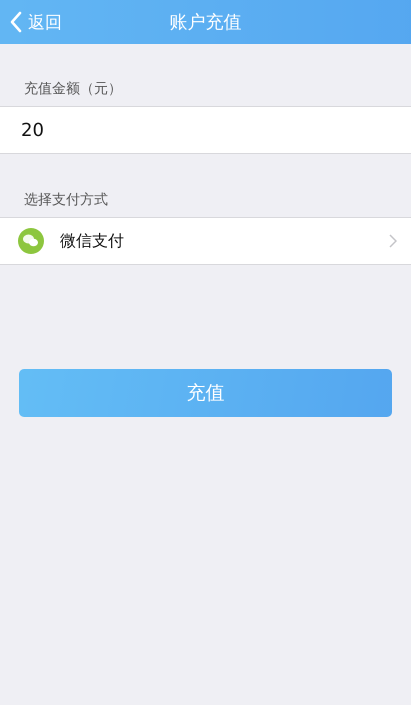  I want to click on amount-label: 充值金额（元）, so click(73, 89).